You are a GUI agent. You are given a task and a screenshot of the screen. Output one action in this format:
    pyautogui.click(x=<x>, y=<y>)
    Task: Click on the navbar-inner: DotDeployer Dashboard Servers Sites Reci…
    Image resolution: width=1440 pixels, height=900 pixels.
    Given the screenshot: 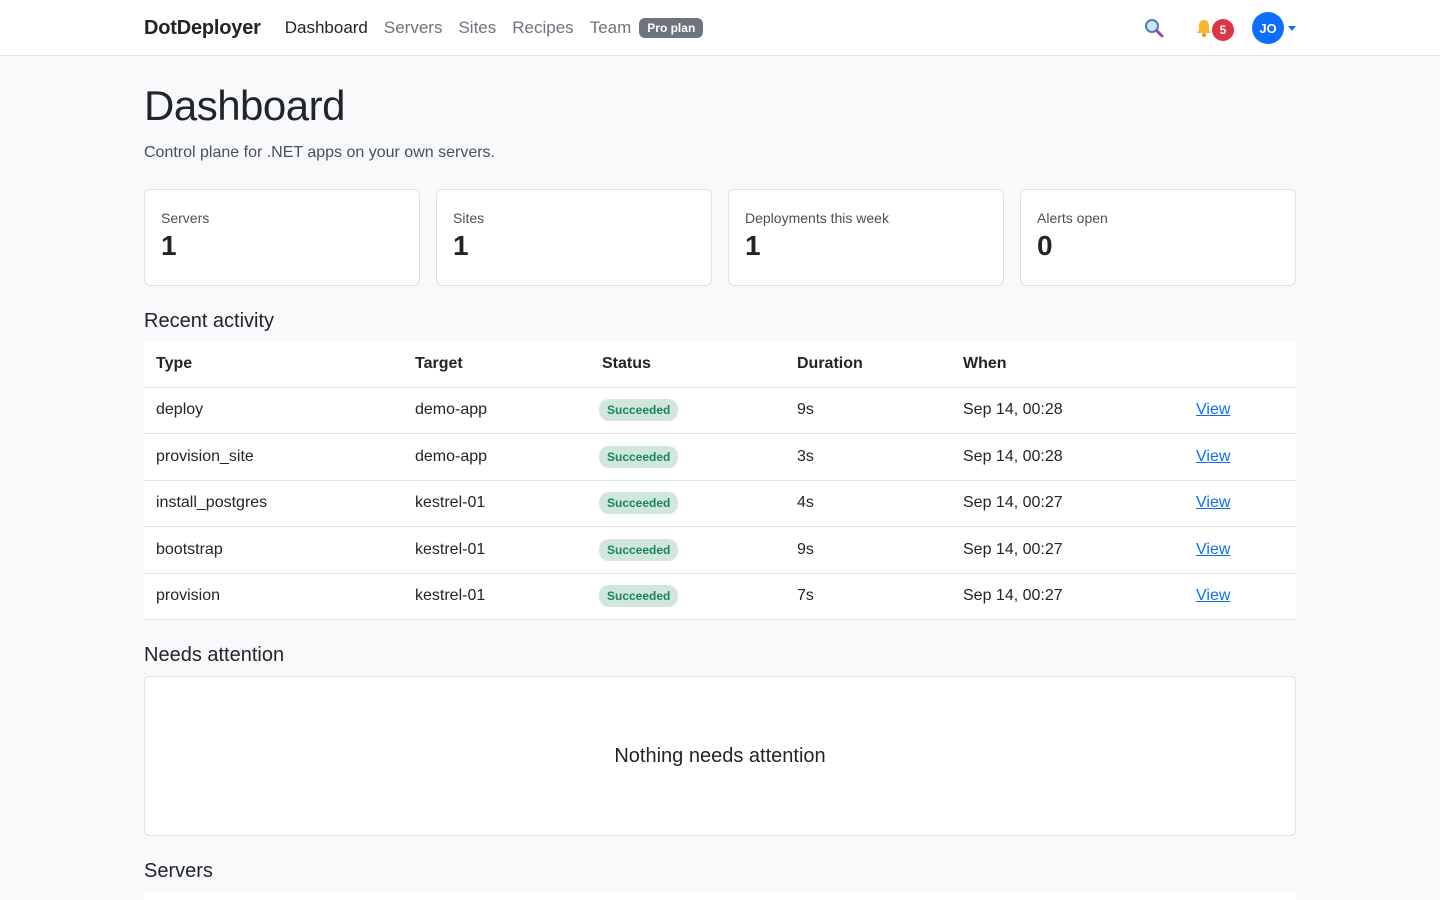 What is the action you would take?
    pyautogui.click(x=720, y=28)
    